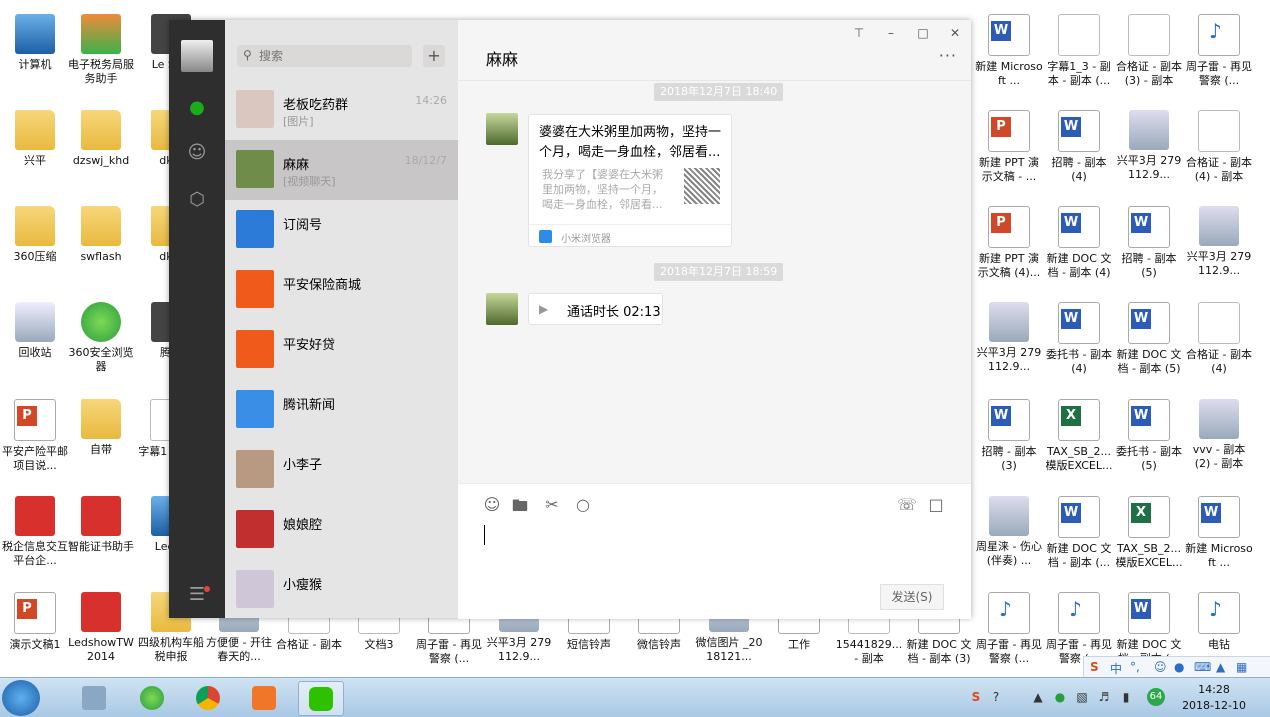 Image resolution: width=1270 pixels, height=717 pixels. What do you see at coordinates (101, 245) in the screenshot?
I see `desktop-icon: swflash` at bounding box center [101, 245].